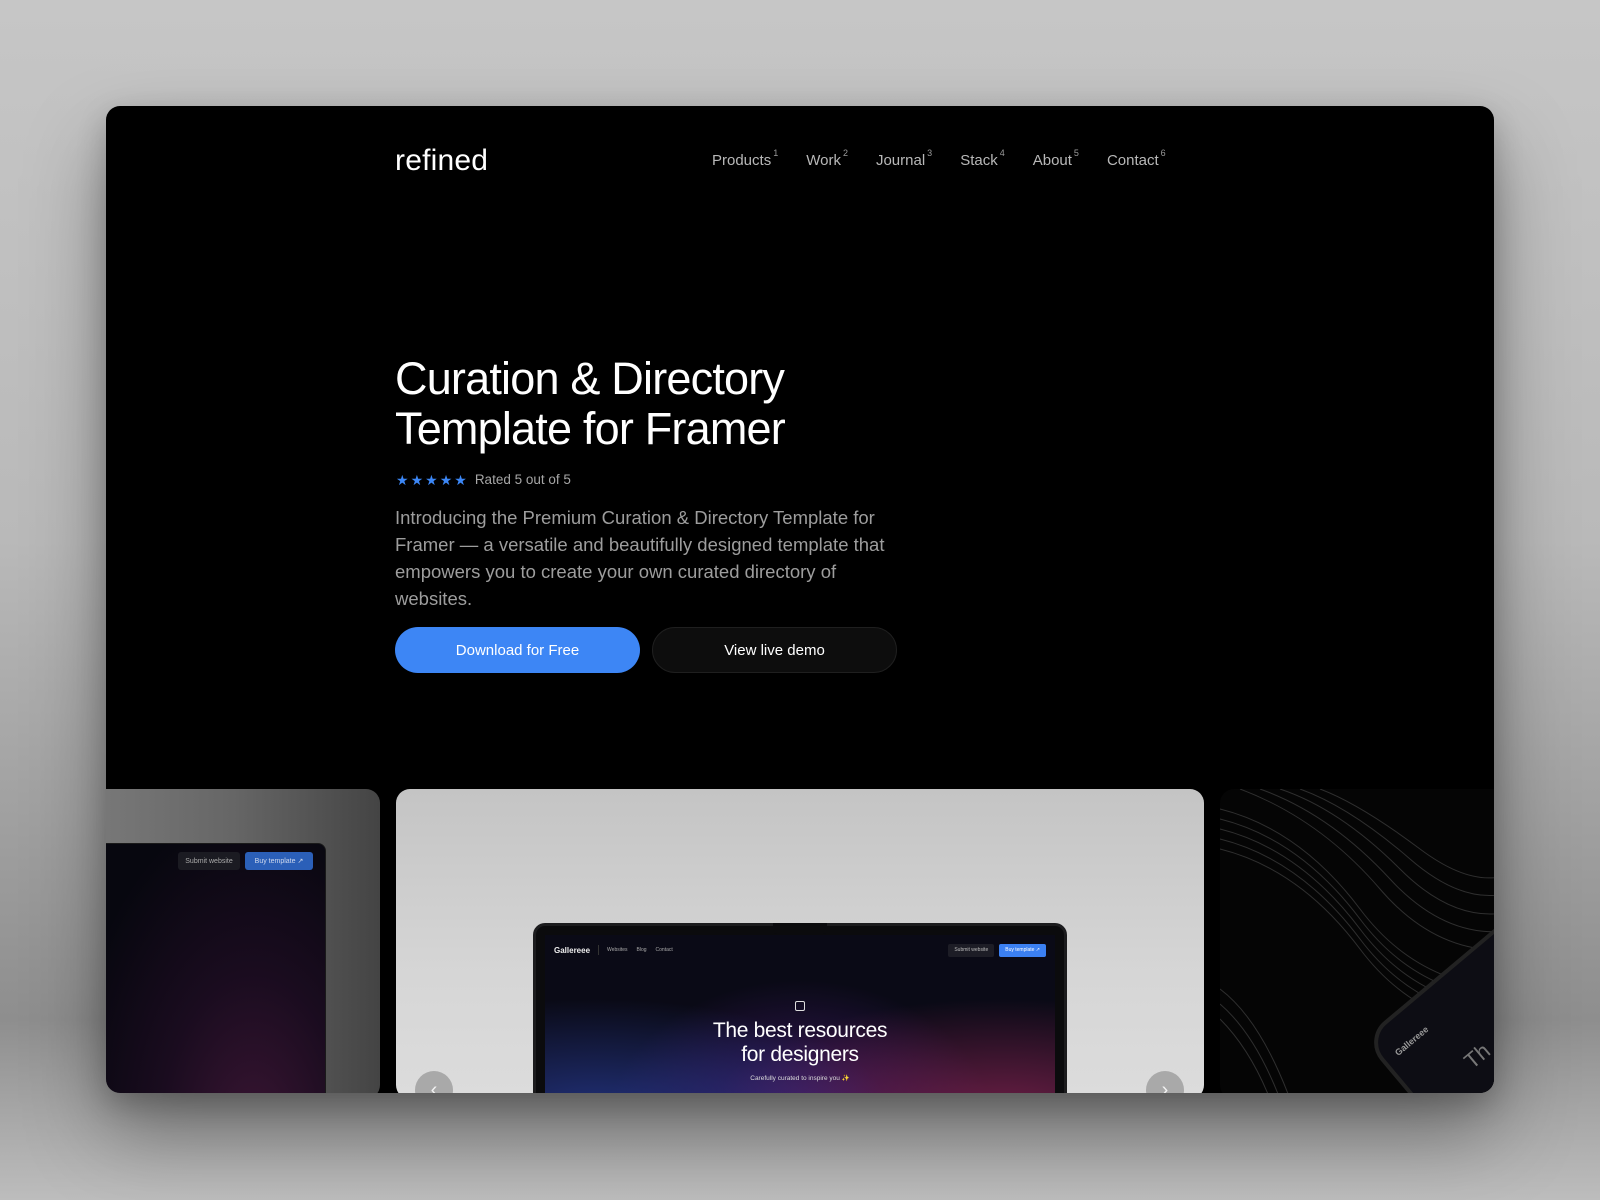 The height and width of the screenshot is (1200, 1600). I want to click on phone-headline: Th, so click(1476, 1056).